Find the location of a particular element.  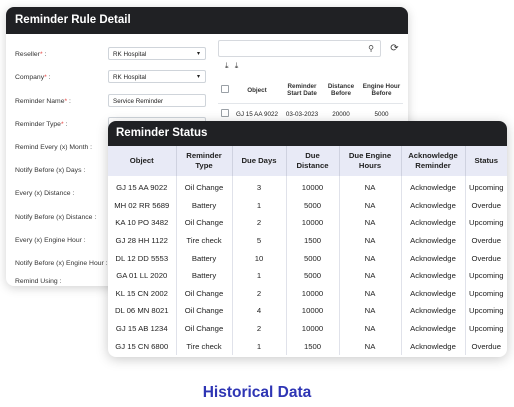

cell-due-days: 4 is located at coordinates (259, 311).